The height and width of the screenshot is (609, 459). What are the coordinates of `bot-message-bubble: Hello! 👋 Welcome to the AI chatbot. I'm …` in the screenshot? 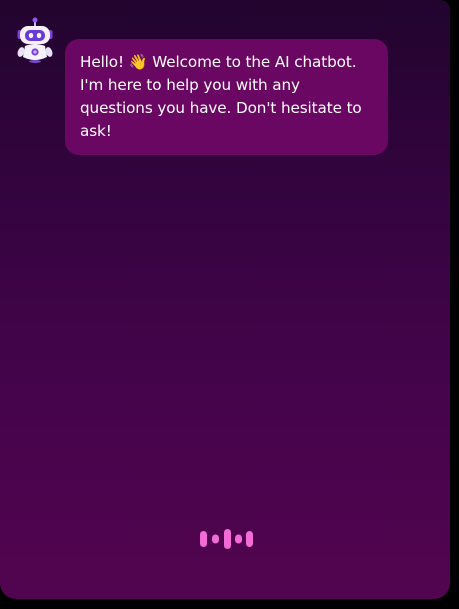 It's located at (226, 97).